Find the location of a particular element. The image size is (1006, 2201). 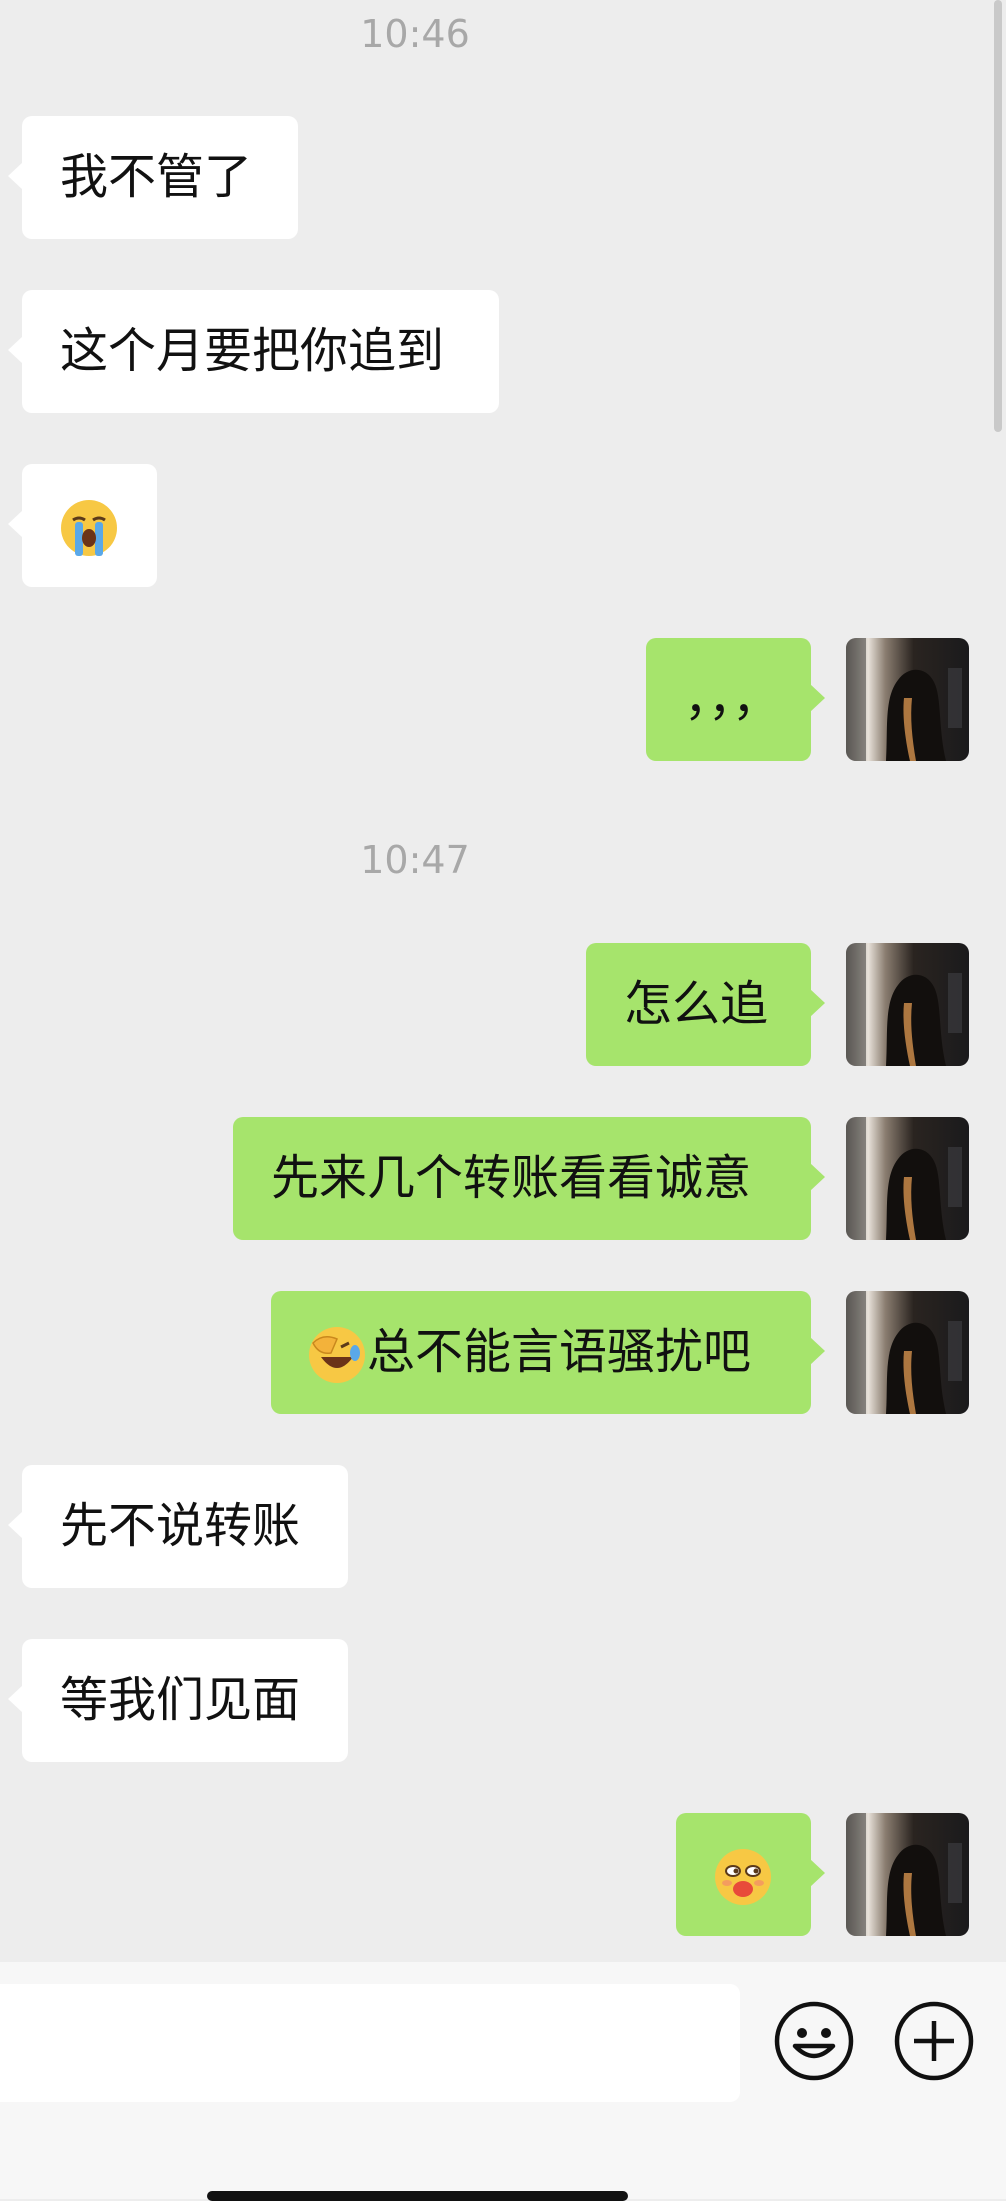

plus-circle-icon is located at coordinates (934, 2041).